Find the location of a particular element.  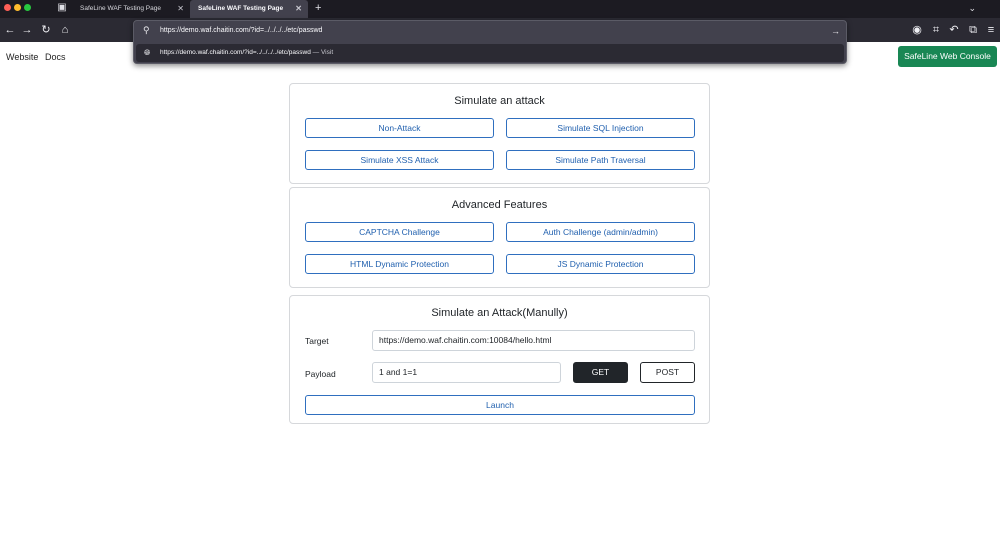

home-icon: ⌂ is located at coordinates (65, 30).